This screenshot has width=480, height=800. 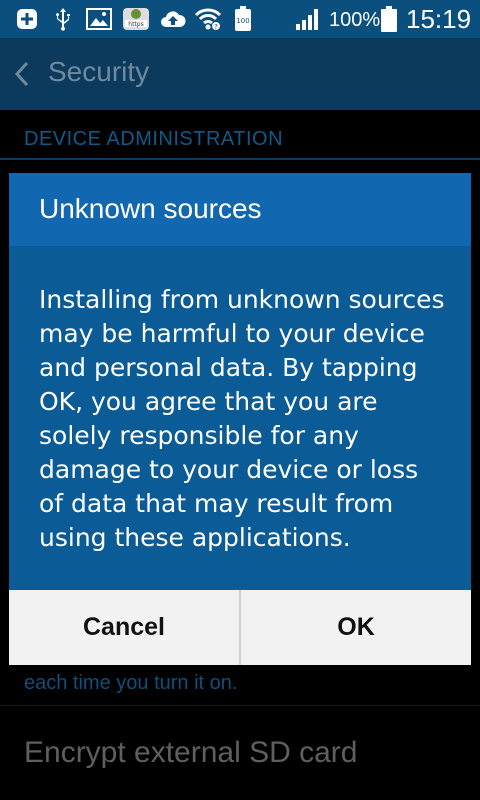 What do you see at coordinates (136, 19) in the screenshot?
I see `https-app-icon: https` at bounding box center [136, 19].